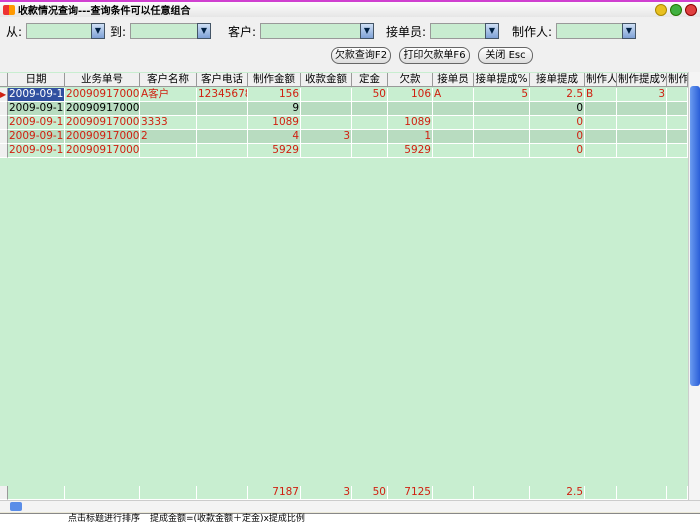 The height and width of the screenshot is (525, 700). Describe the element at coordinates (168, 80) in the screenshot. I see `column-header: 客户名称` at that location.